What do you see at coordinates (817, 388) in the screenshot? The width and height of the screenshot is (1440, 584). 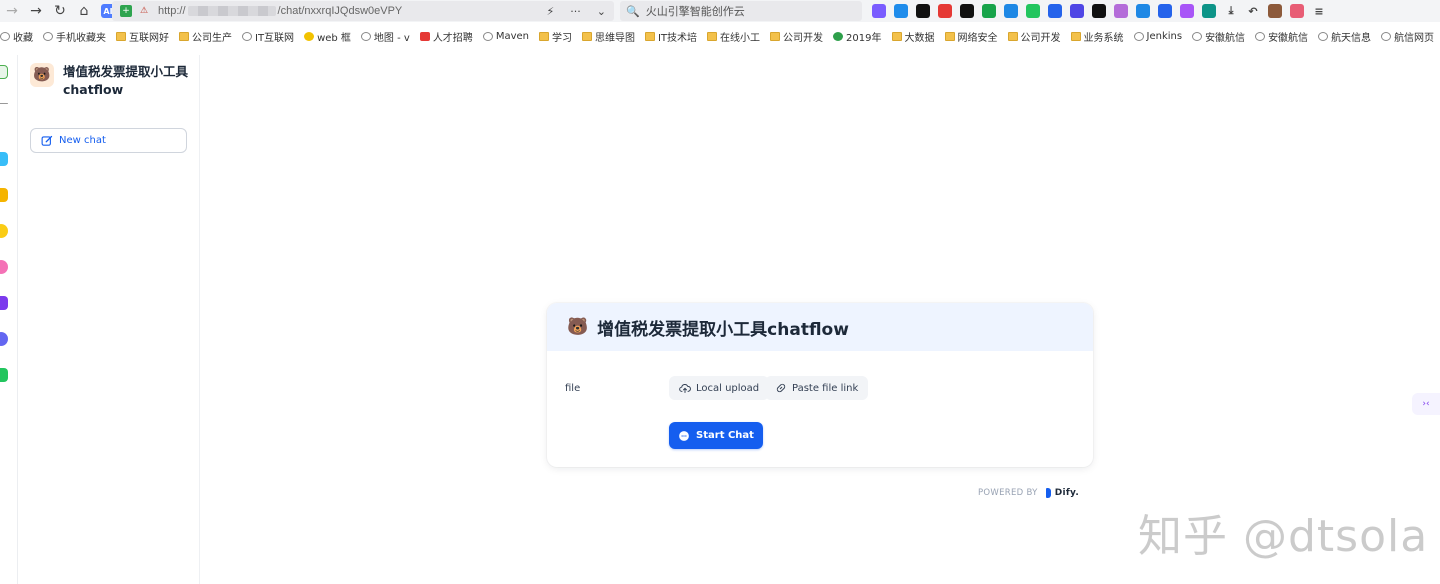 I see `paste-file-link-button: Paste file link` at bounding box center [817, 388].